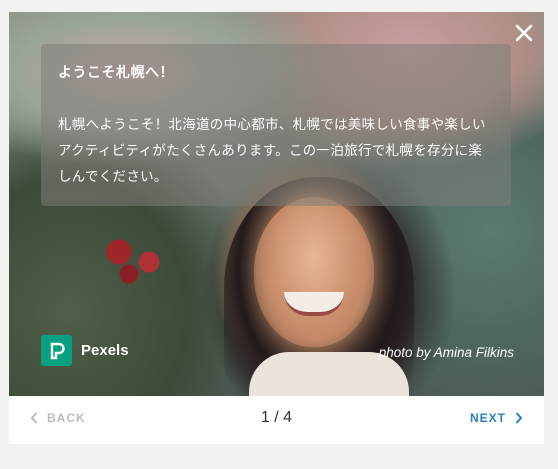  What do you see at coordinates (487, 418) in the screenshot?
I see `next-label: NEXT` at bounding box center [487, 418].